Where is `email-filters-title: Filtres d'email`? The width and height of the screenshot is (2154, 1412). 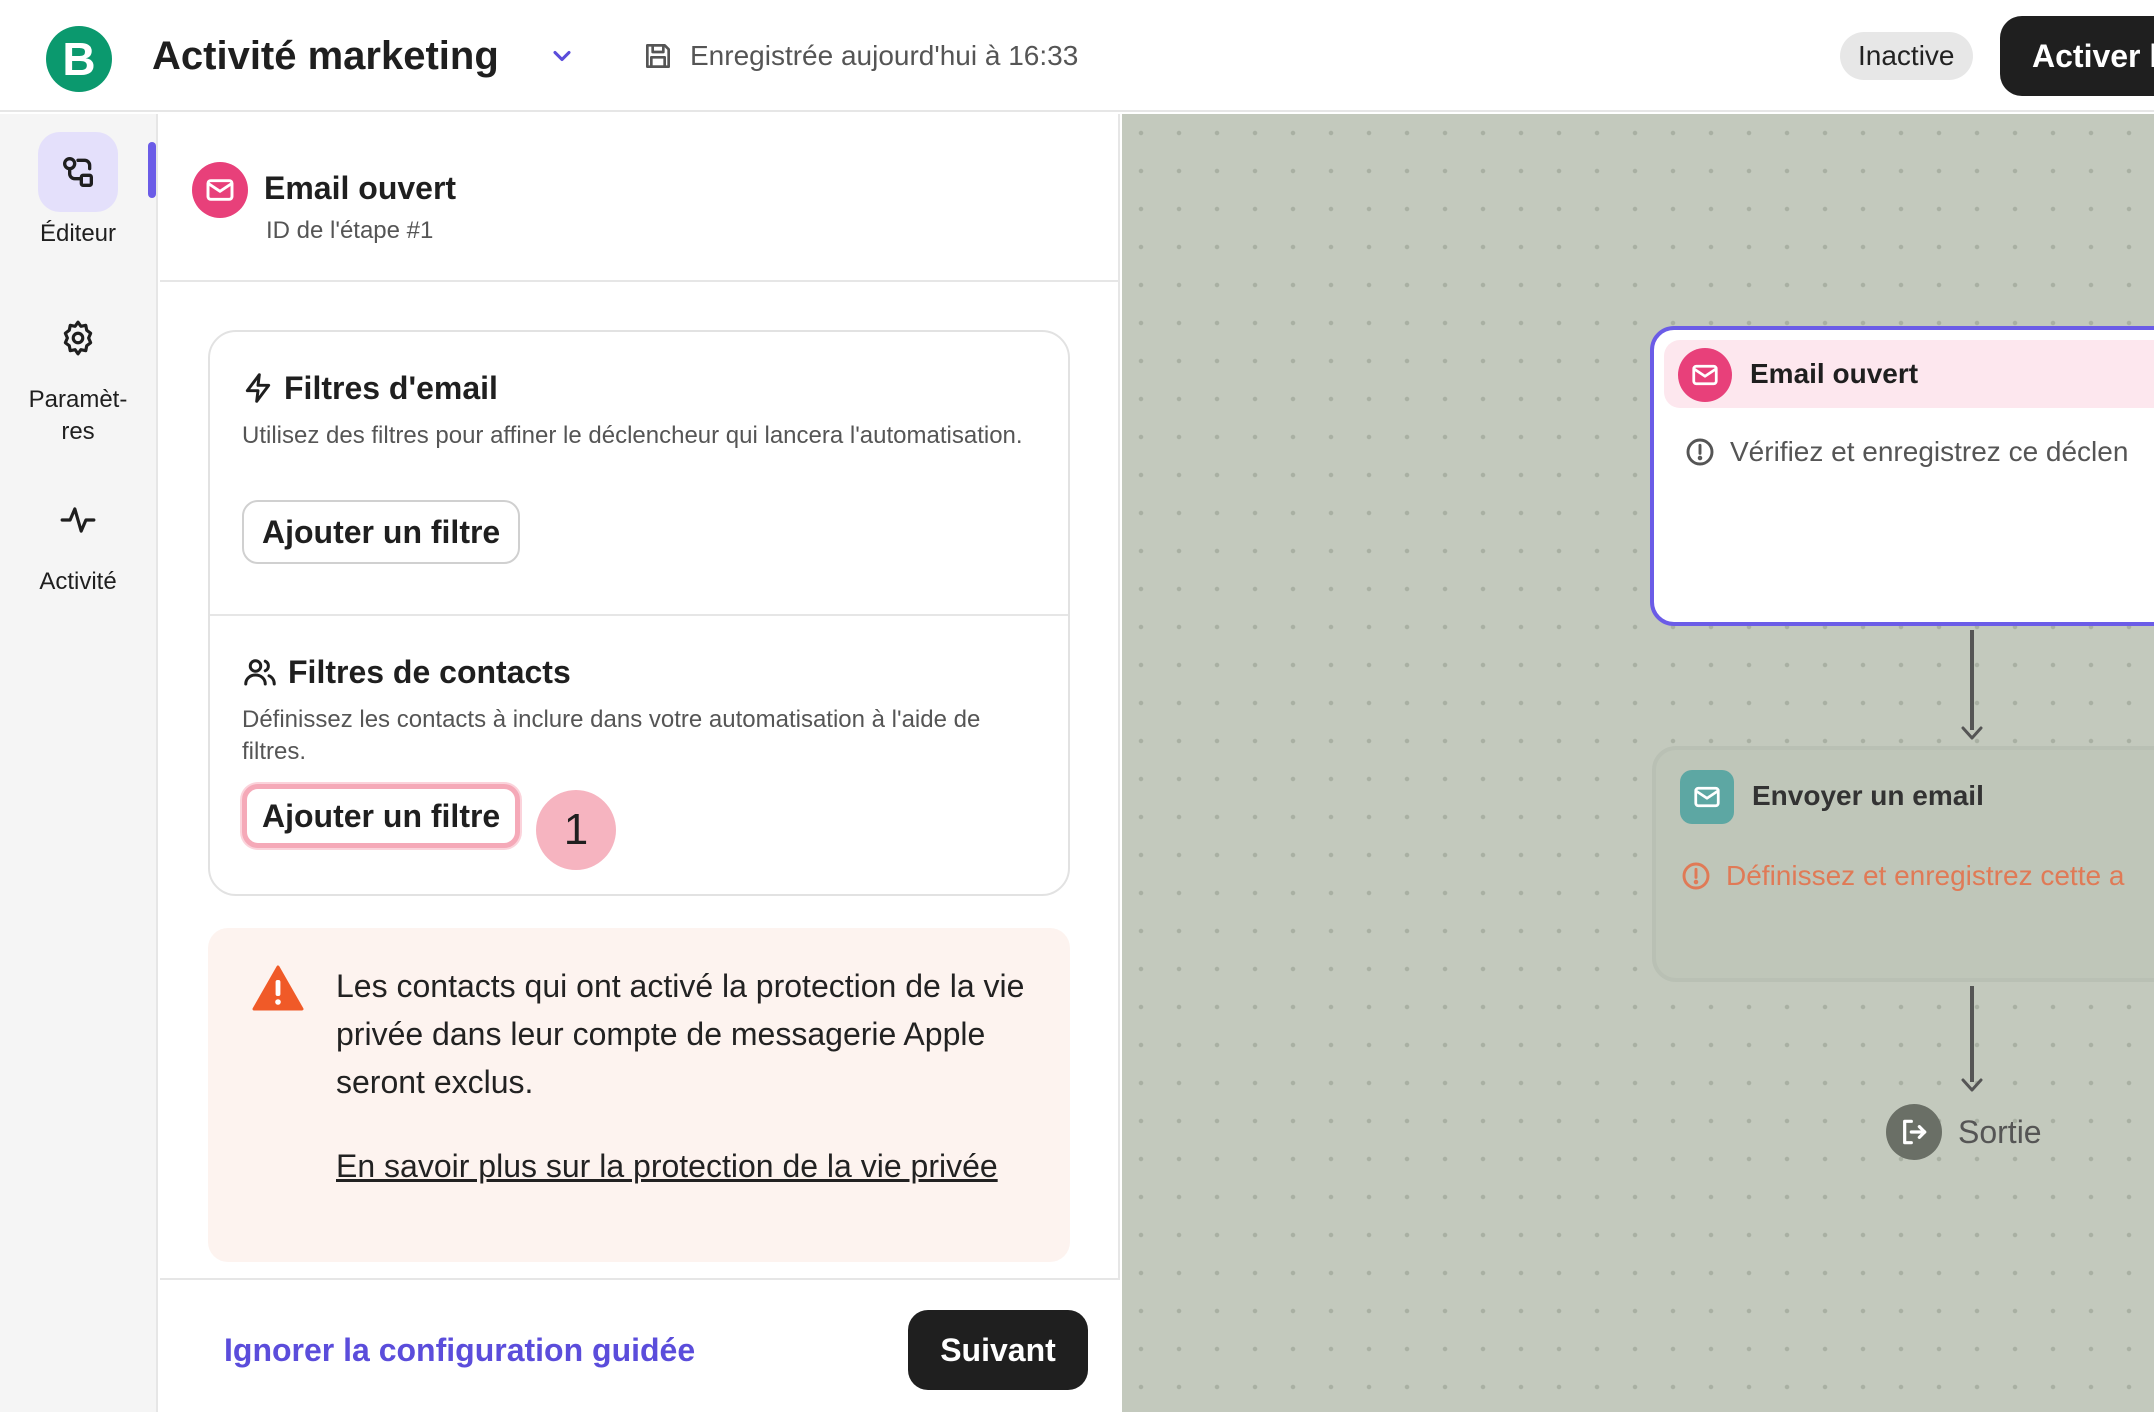
email-filters-title: Filtres d'email is located at coordinates (370, 388).